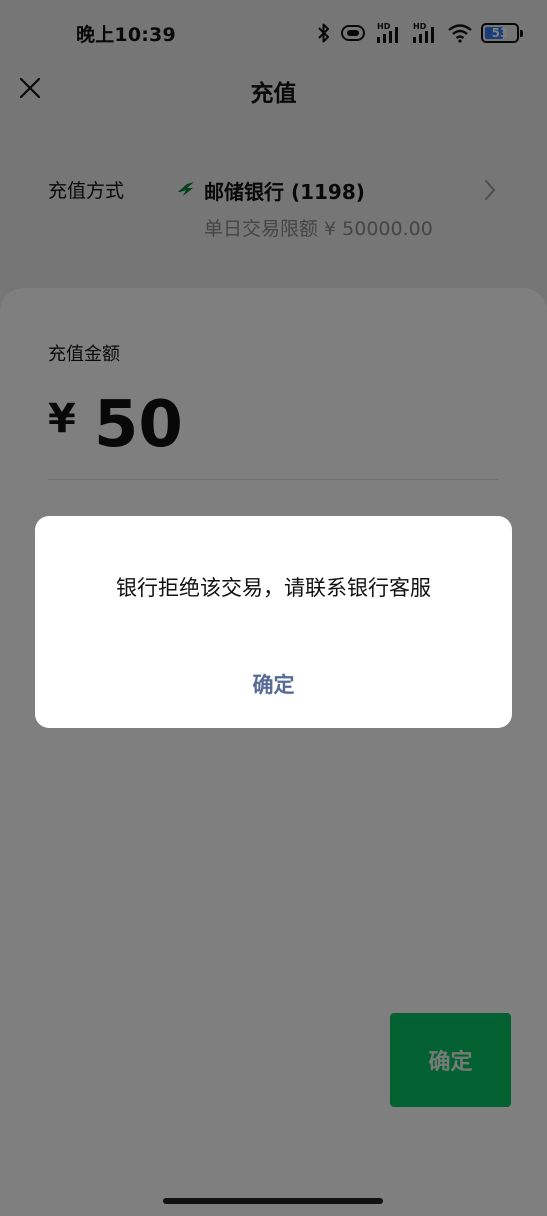 The width and height of the screenshot is (547, 1216). What do you see at coordinates (273, 685) in the screenshot?
I see `dialog-confirm-button: 确定` at bounding box center [273, 685].